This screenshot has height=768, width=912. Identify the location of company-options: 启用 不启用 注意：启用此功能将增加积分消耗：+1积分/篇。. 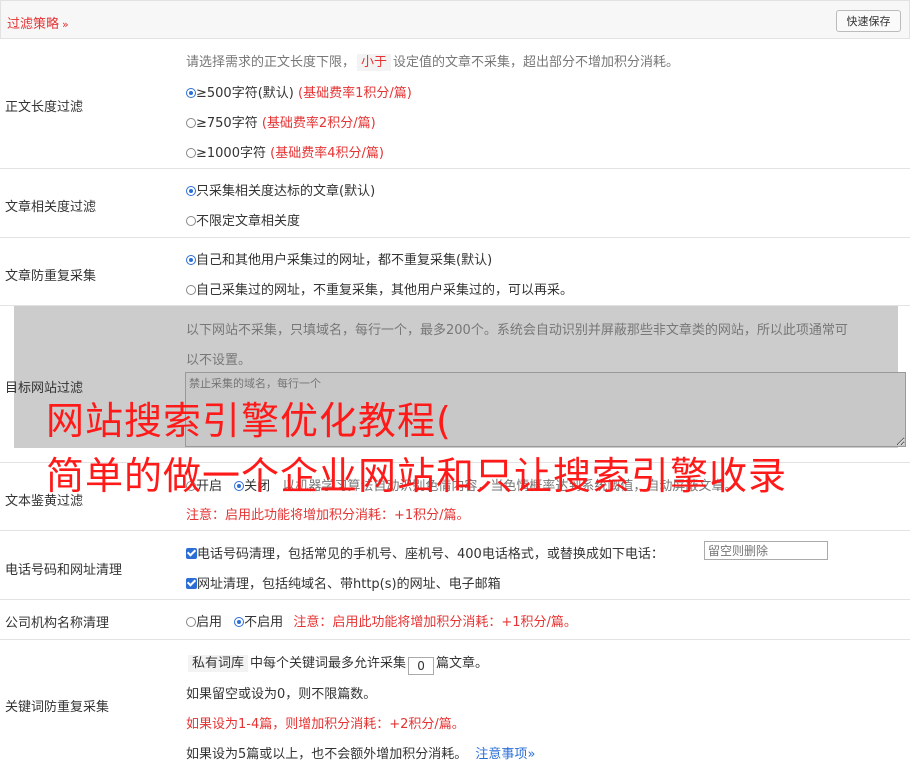
(381, 620).